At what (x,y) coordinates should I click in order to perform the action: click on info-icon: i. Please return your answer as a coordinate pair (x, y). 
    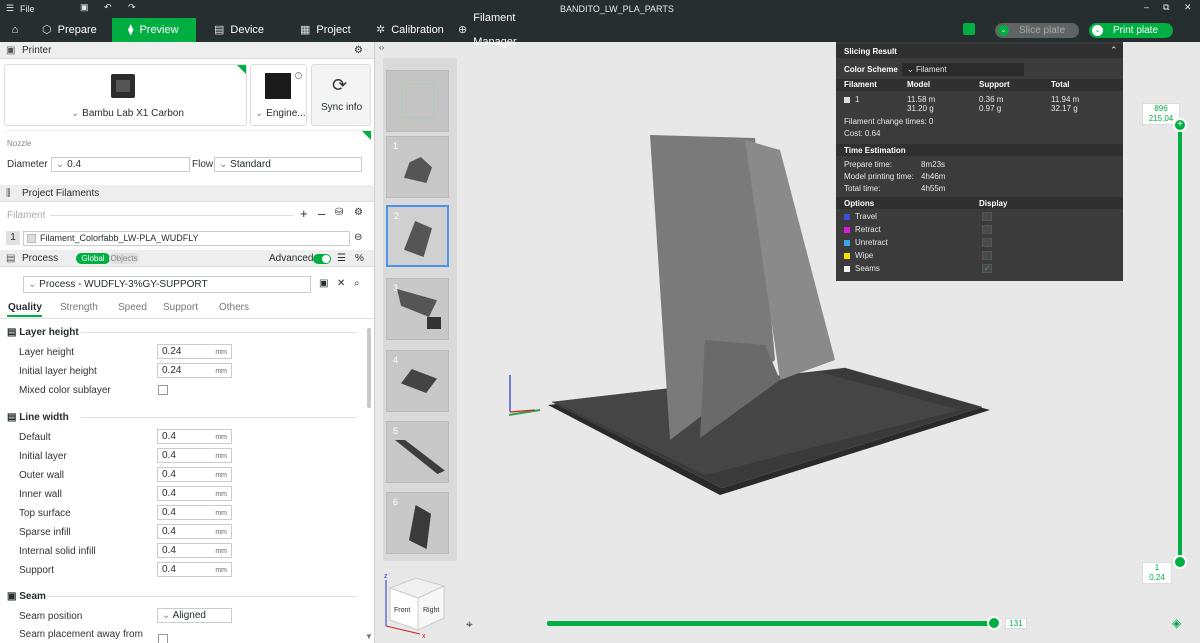
    Looking at the image, I should click on (298, 75).